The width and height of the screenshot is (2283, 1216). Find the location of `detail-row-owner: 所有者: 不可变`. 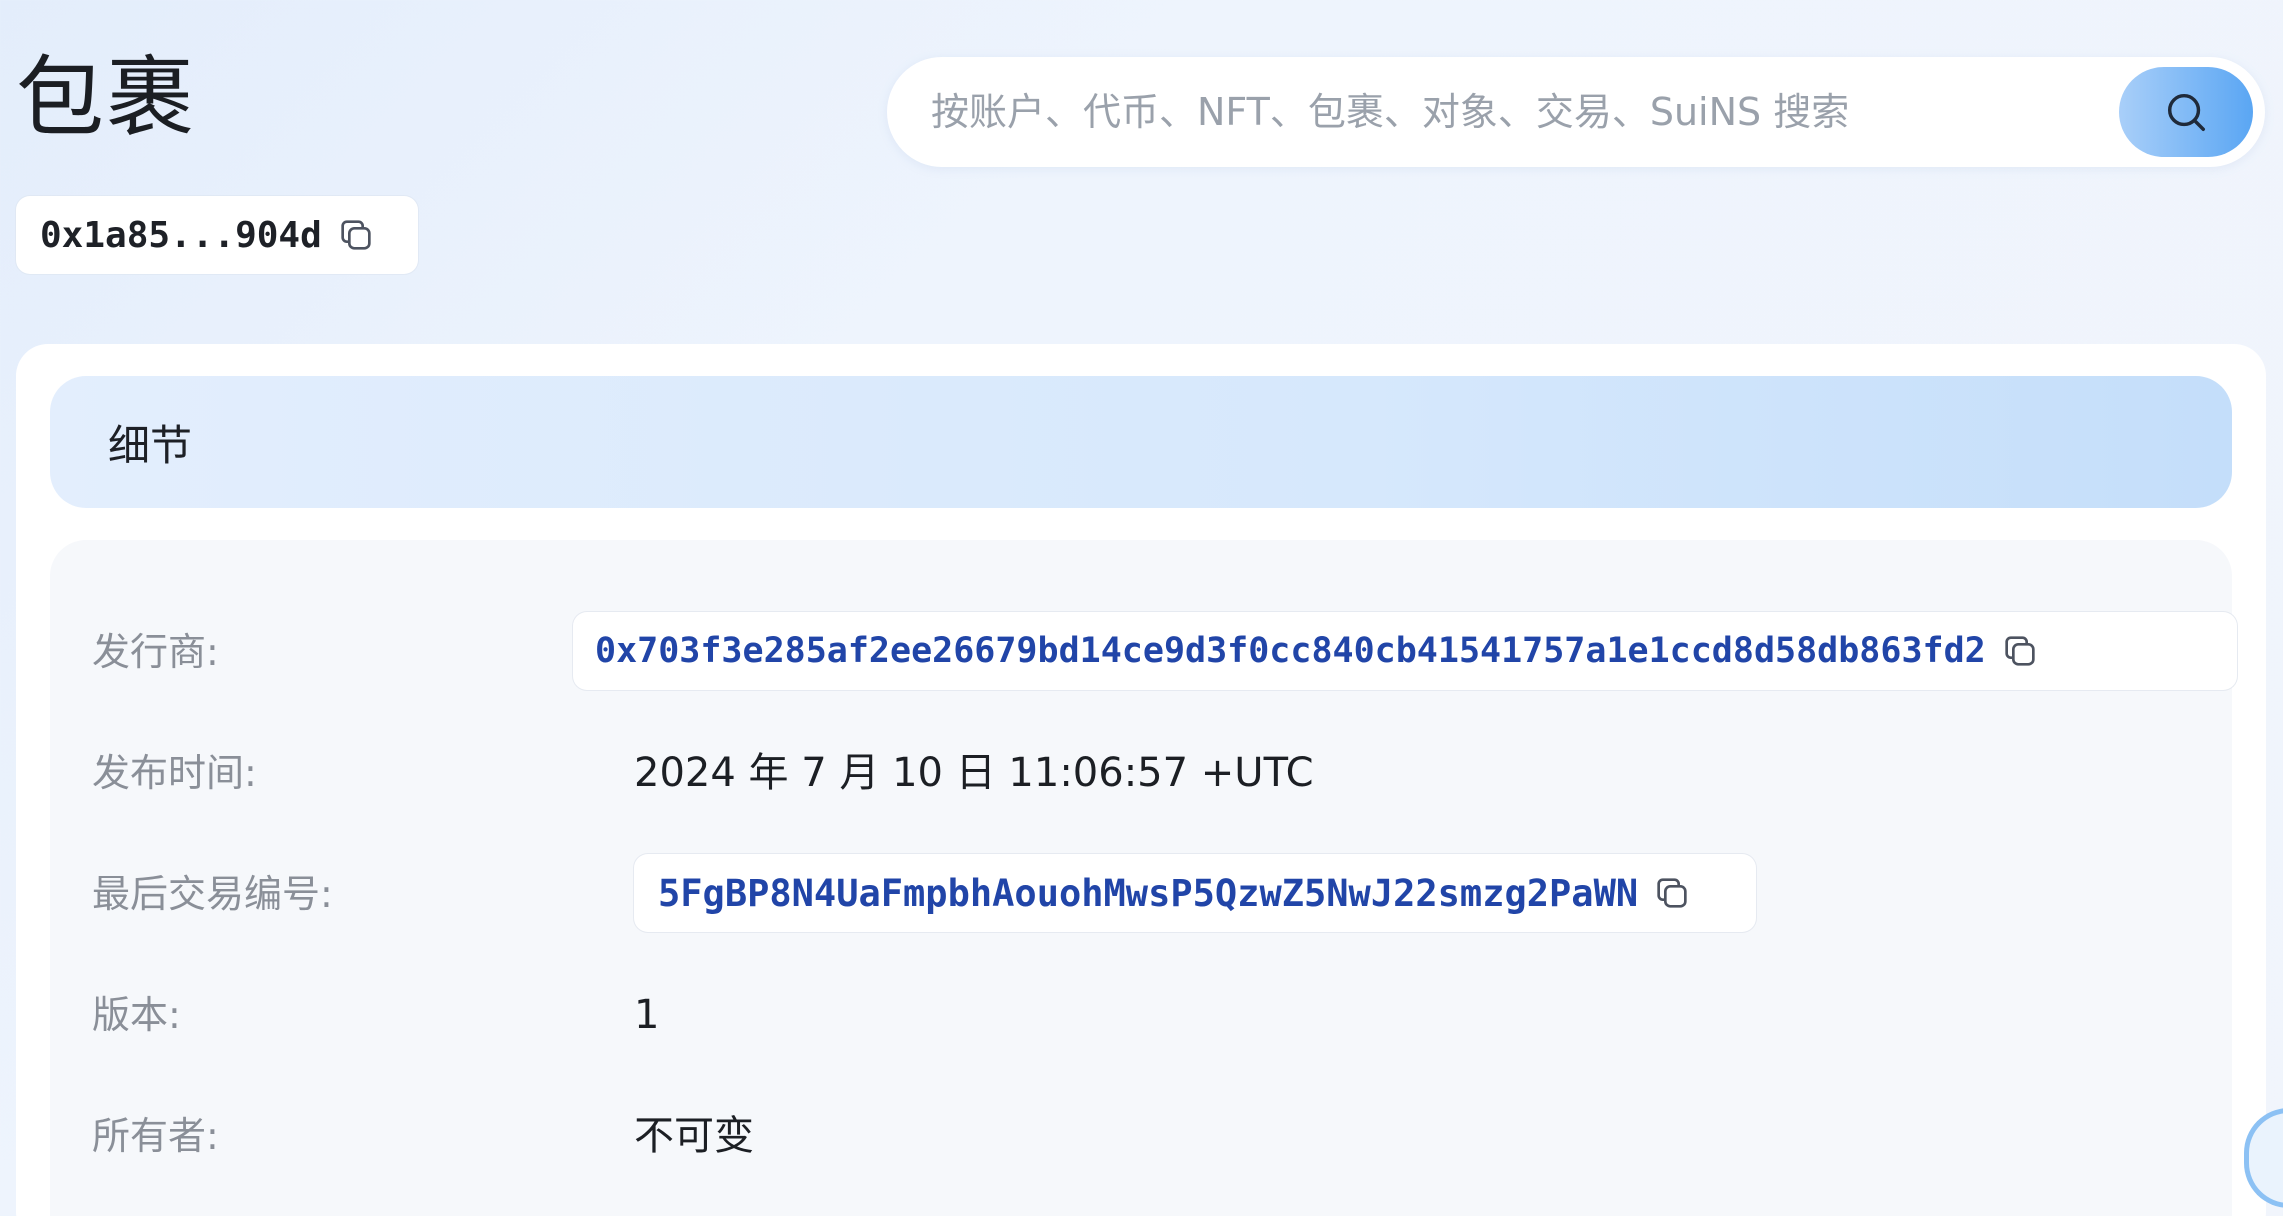

detail-row-owner: 所有者: 不可变 is located at coordinates (1141, 1136).